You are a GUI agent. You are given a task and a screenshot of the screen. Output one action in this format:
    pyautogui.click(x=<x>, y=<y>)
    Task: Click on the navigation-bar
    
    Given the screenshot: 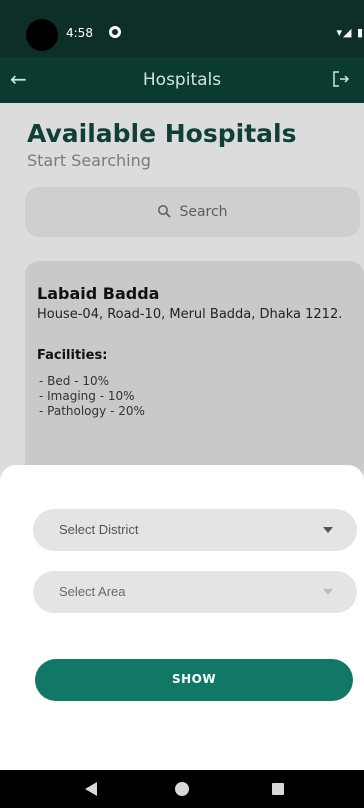 What is the action you would take?
    pyautogui.click(x=182, y=789)
    